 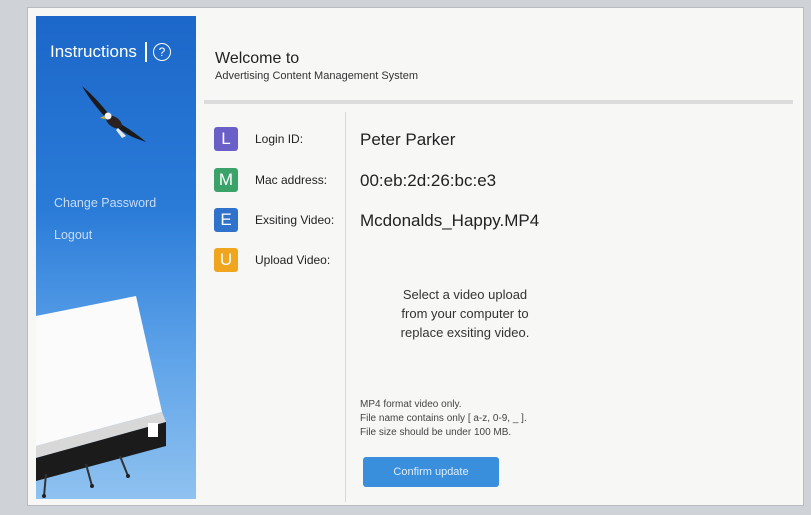 What do you see at coordinates (436, 432) in the screenshot?
I see `requirement-note: File size should be under 100 MB.` at bounding box center [436, 432].